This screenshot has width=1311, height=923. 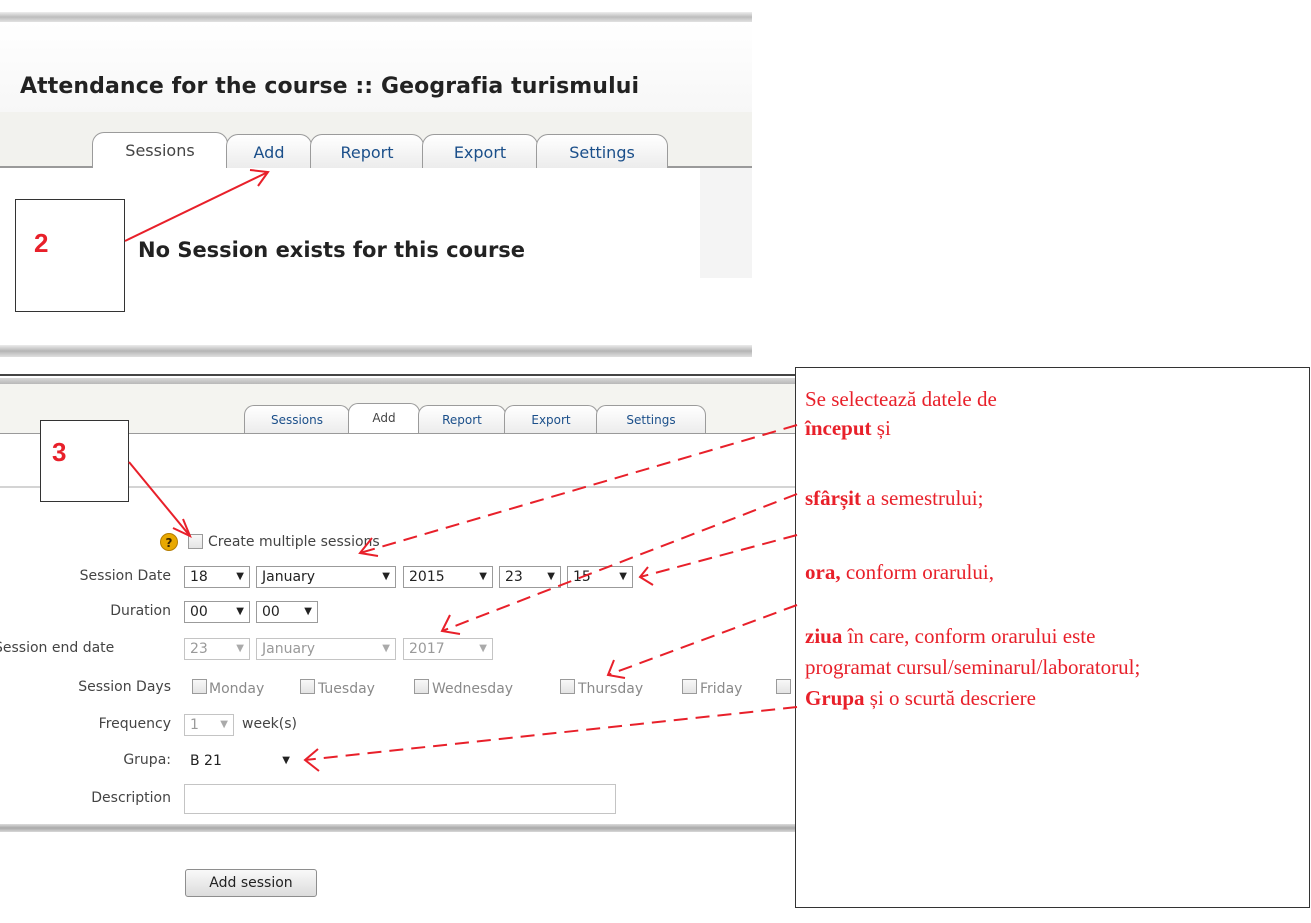 I want to click on arrow-hour, so click(x=718, y=556).